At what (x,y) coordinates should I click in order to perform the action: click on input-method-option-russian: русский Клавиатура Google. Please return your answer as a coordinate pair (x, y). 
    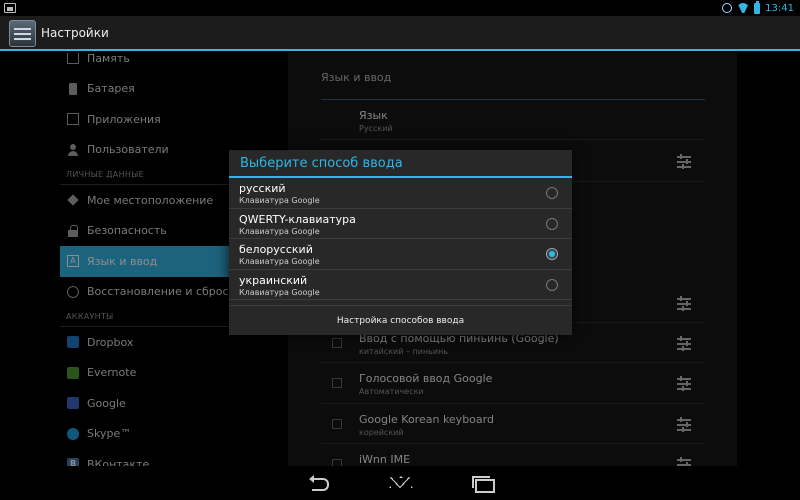
    Looking at the image, I should click on (400, 193).